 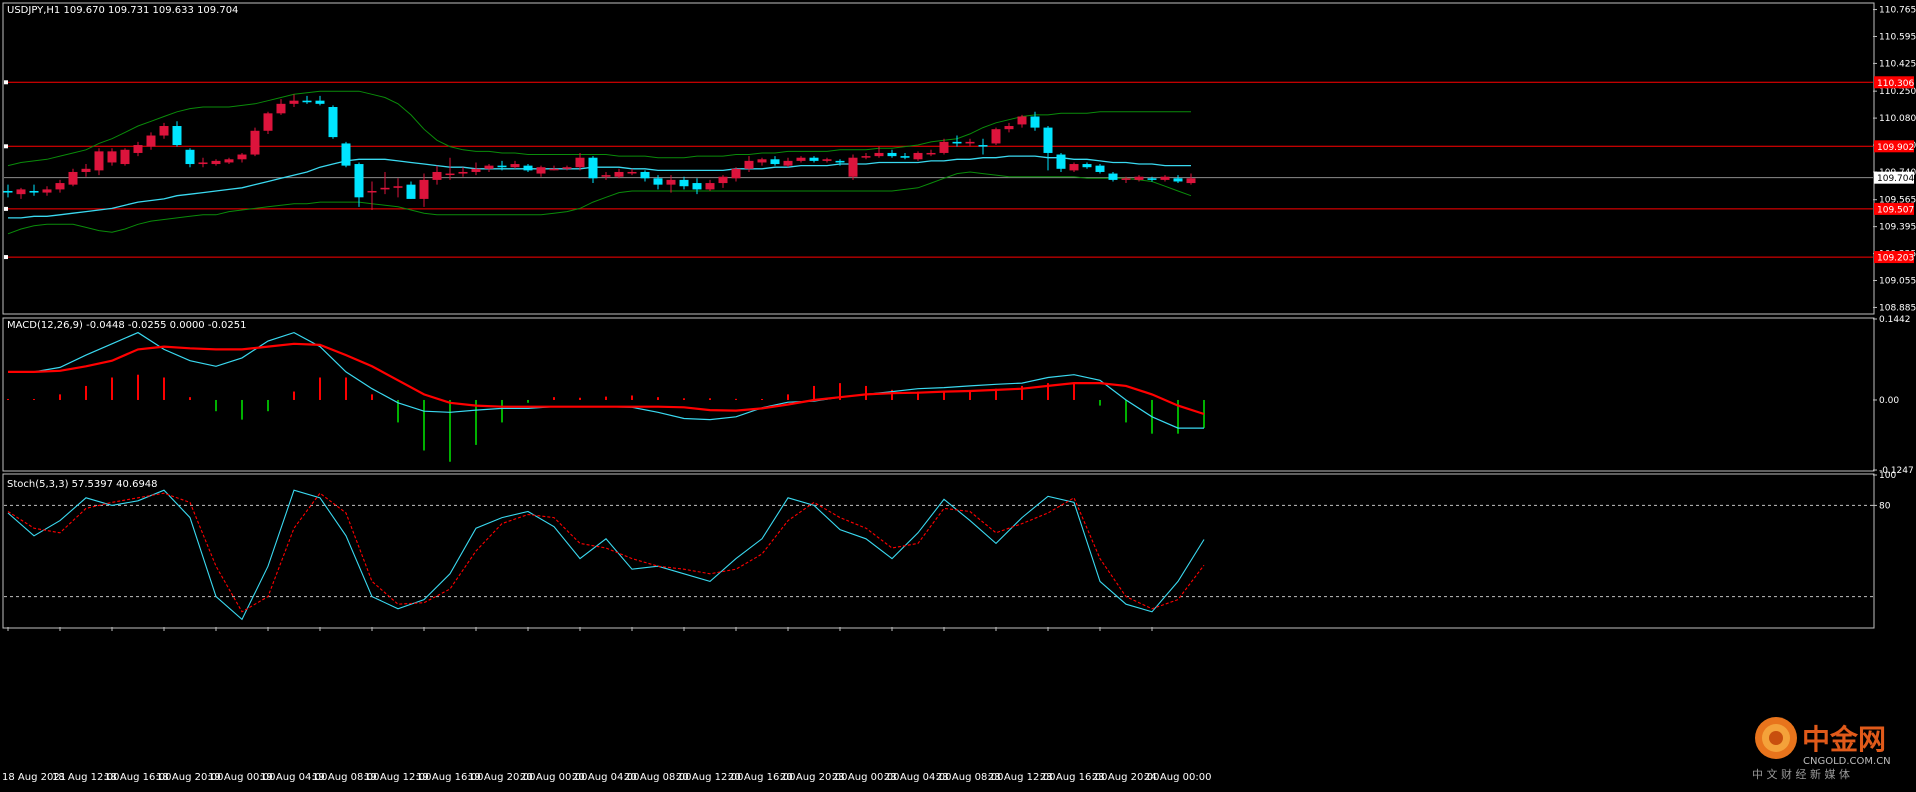 What do you see at coordinates (1897, 11) in the screenshot?
I see `price-tick-label: 110.765` at bounding box center [1897, 11].